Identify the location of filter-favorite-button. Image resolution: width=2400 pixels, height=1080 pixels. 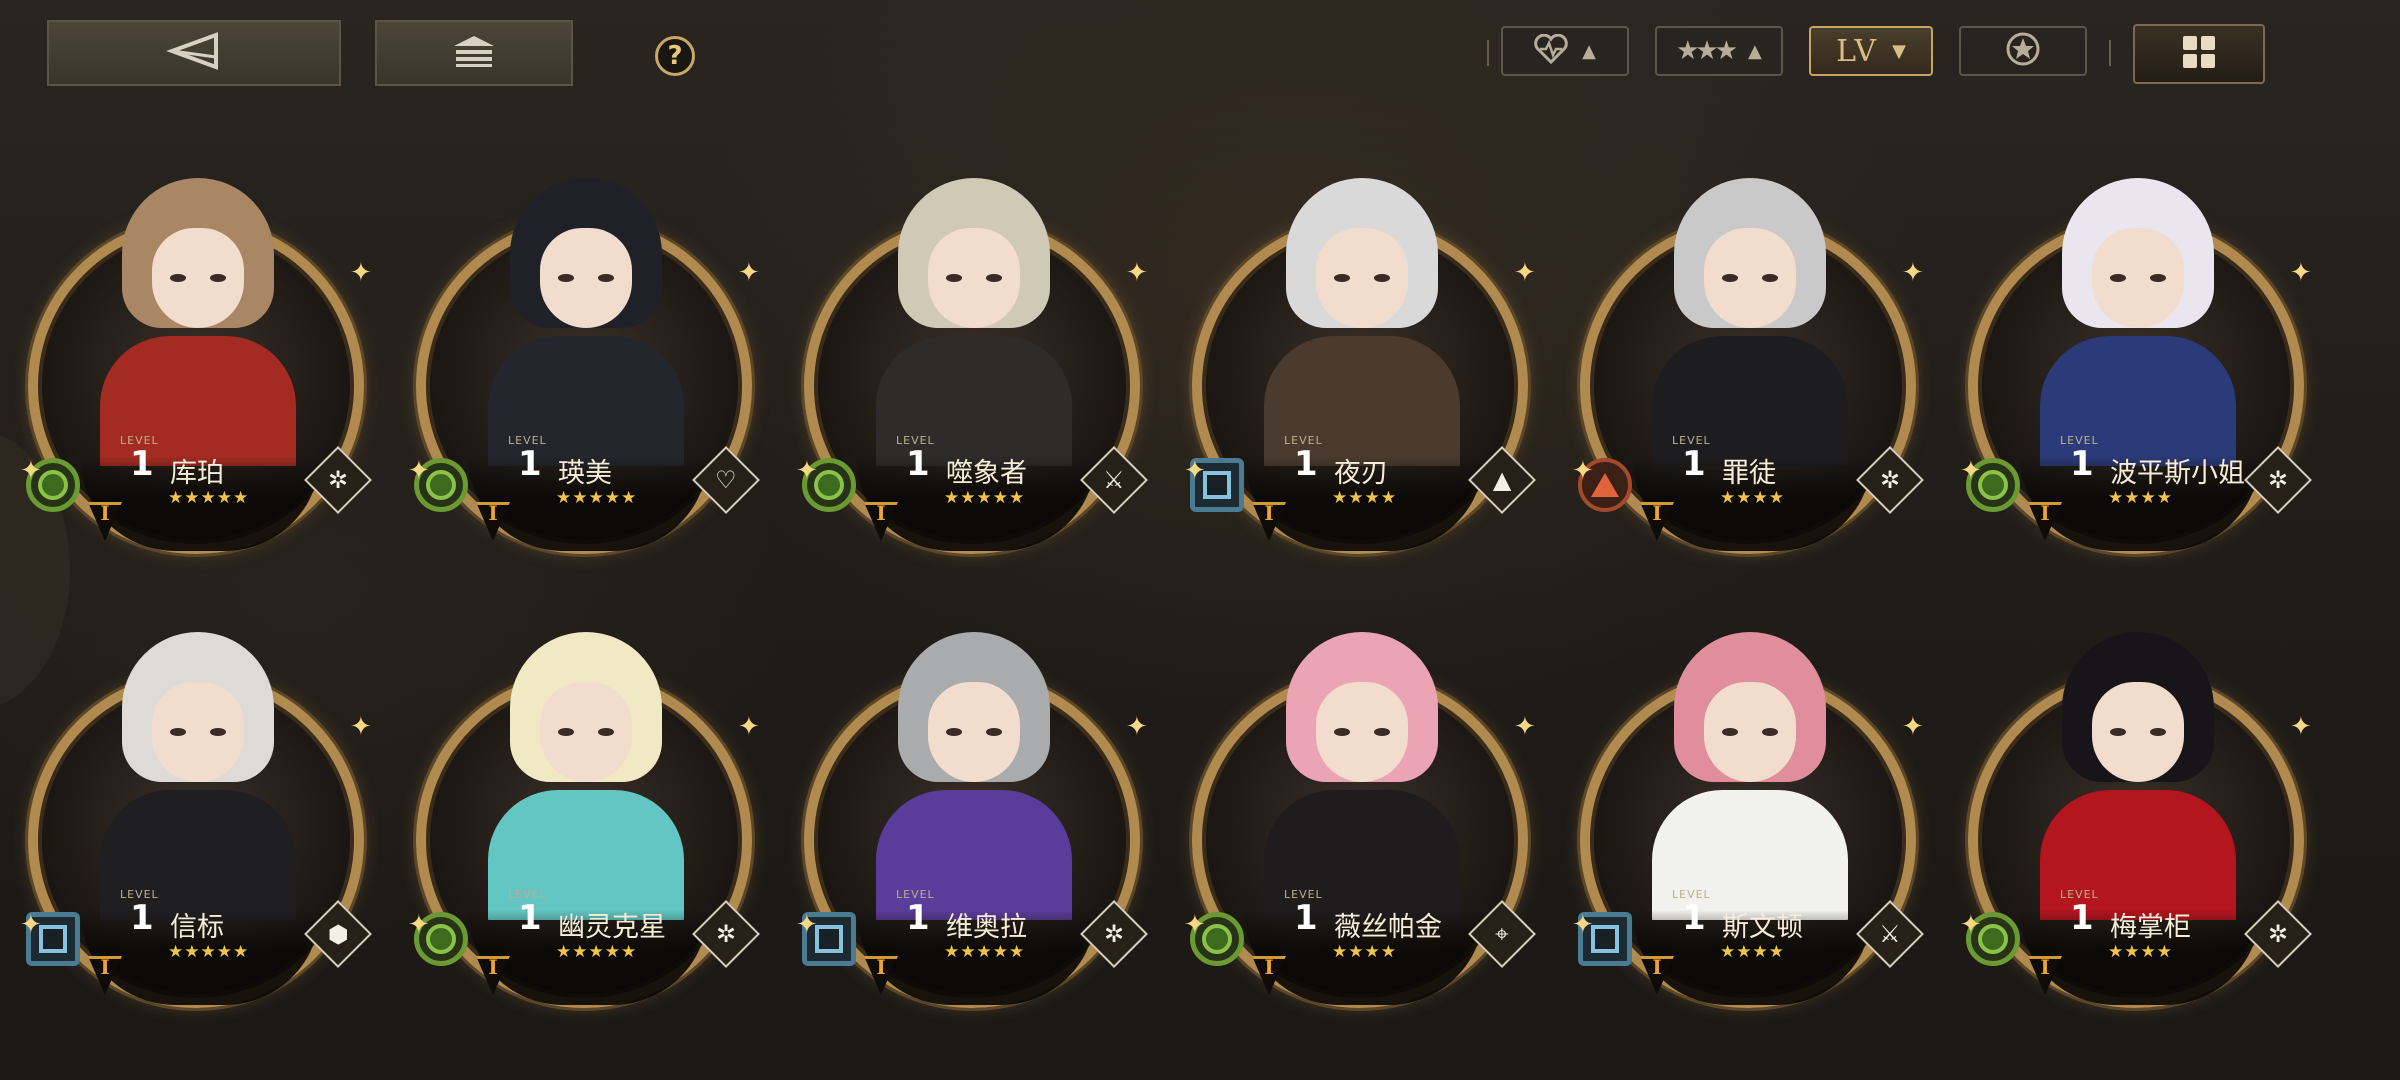
(2023, 51).